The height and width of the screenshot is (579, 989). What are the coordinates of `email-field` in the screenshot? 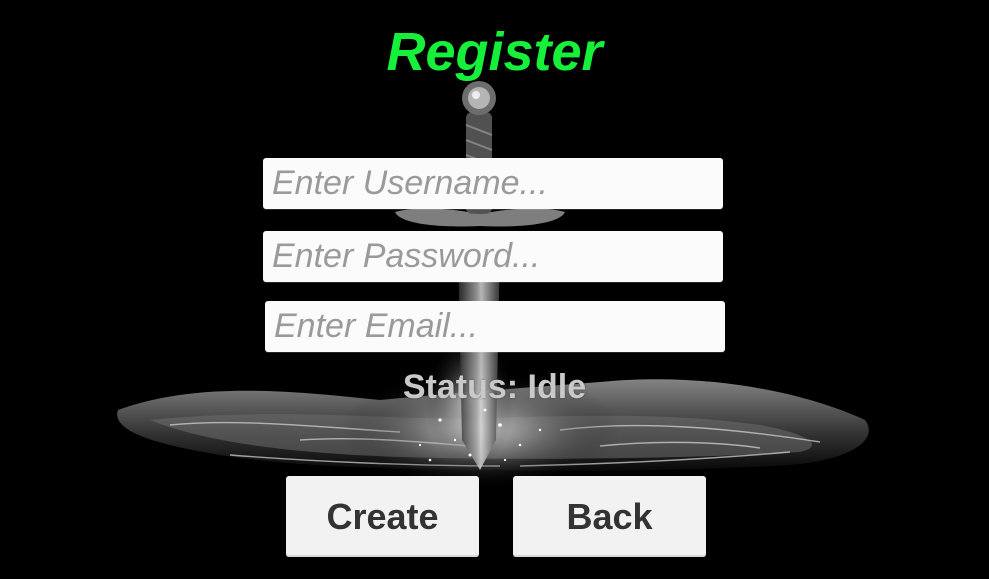 It's located at (495, 326).